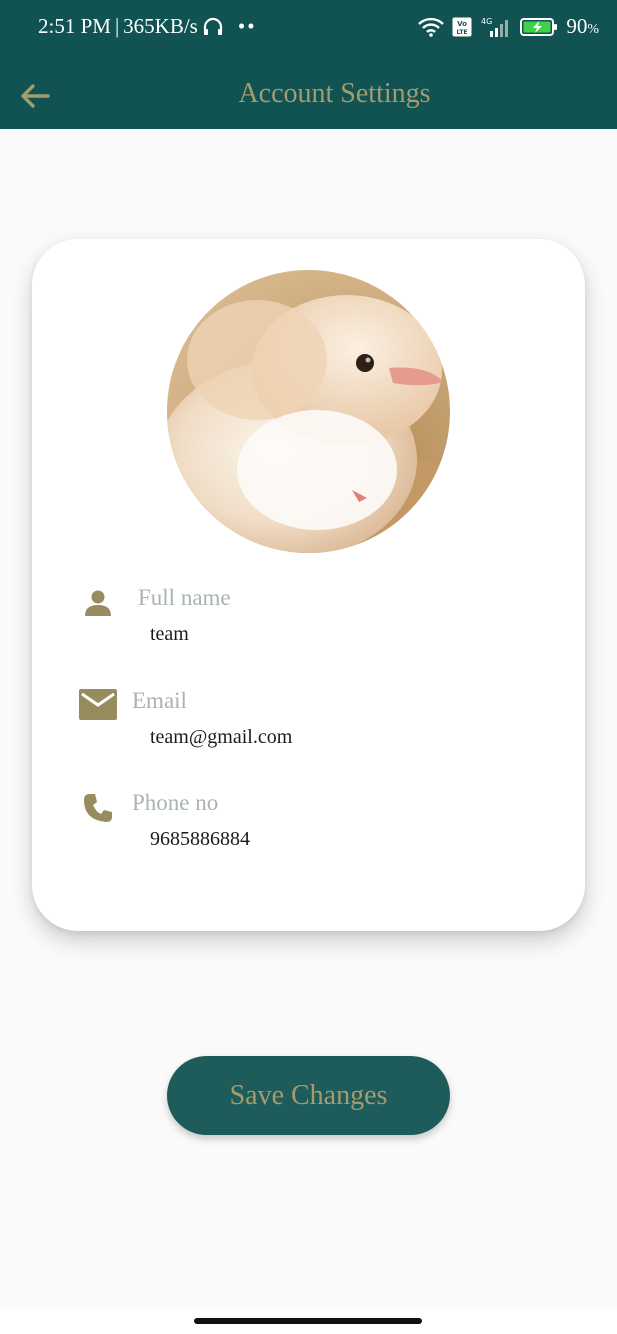  Describe the element at coordinates (200, 839) in the screenshot. I see `phone-value: 9685886884` at that location.